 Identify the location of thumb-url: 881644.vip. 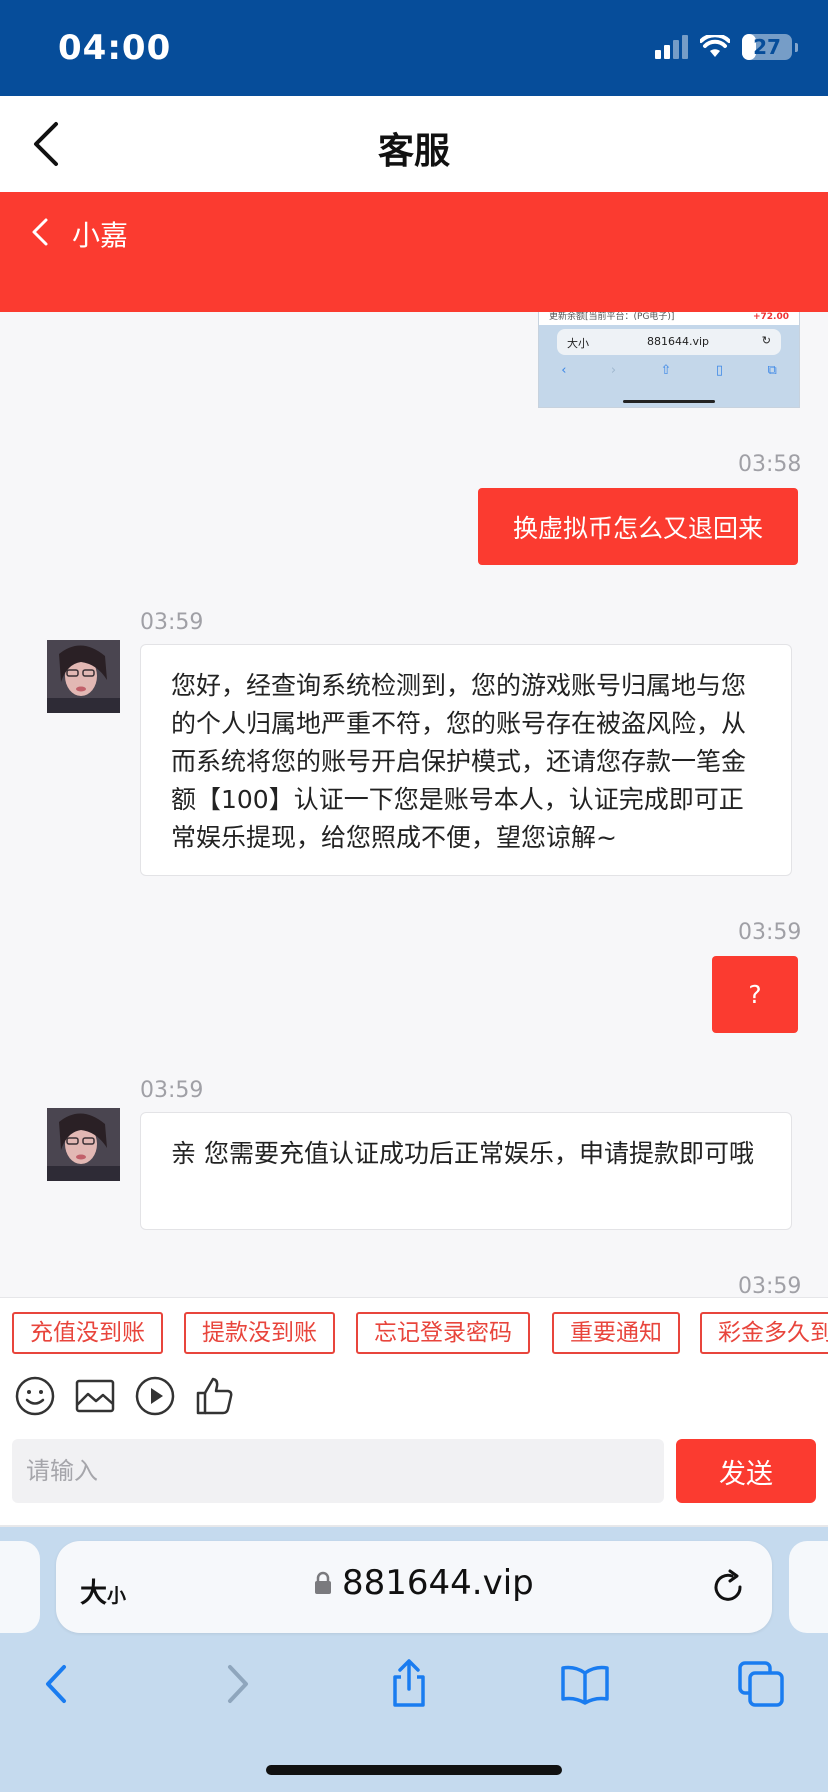
(678, 341).